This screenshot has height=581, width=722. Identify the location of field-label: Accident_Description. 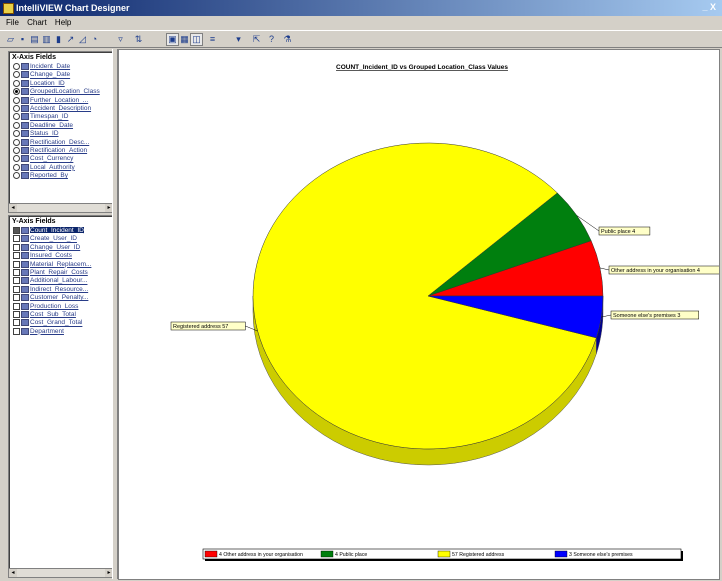
(61, 109).